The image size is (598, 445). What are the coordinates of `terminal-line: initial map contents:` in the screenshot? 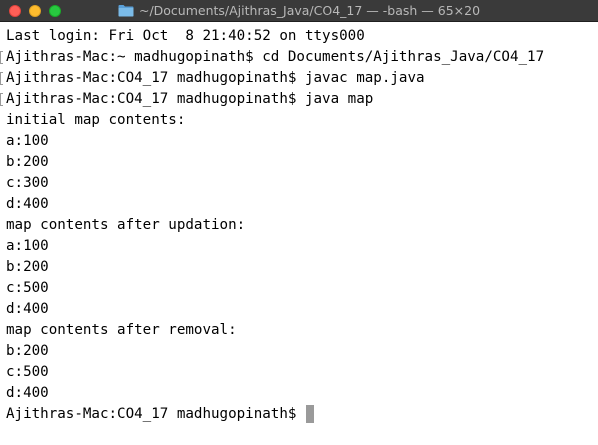 It's located at (96, 120).